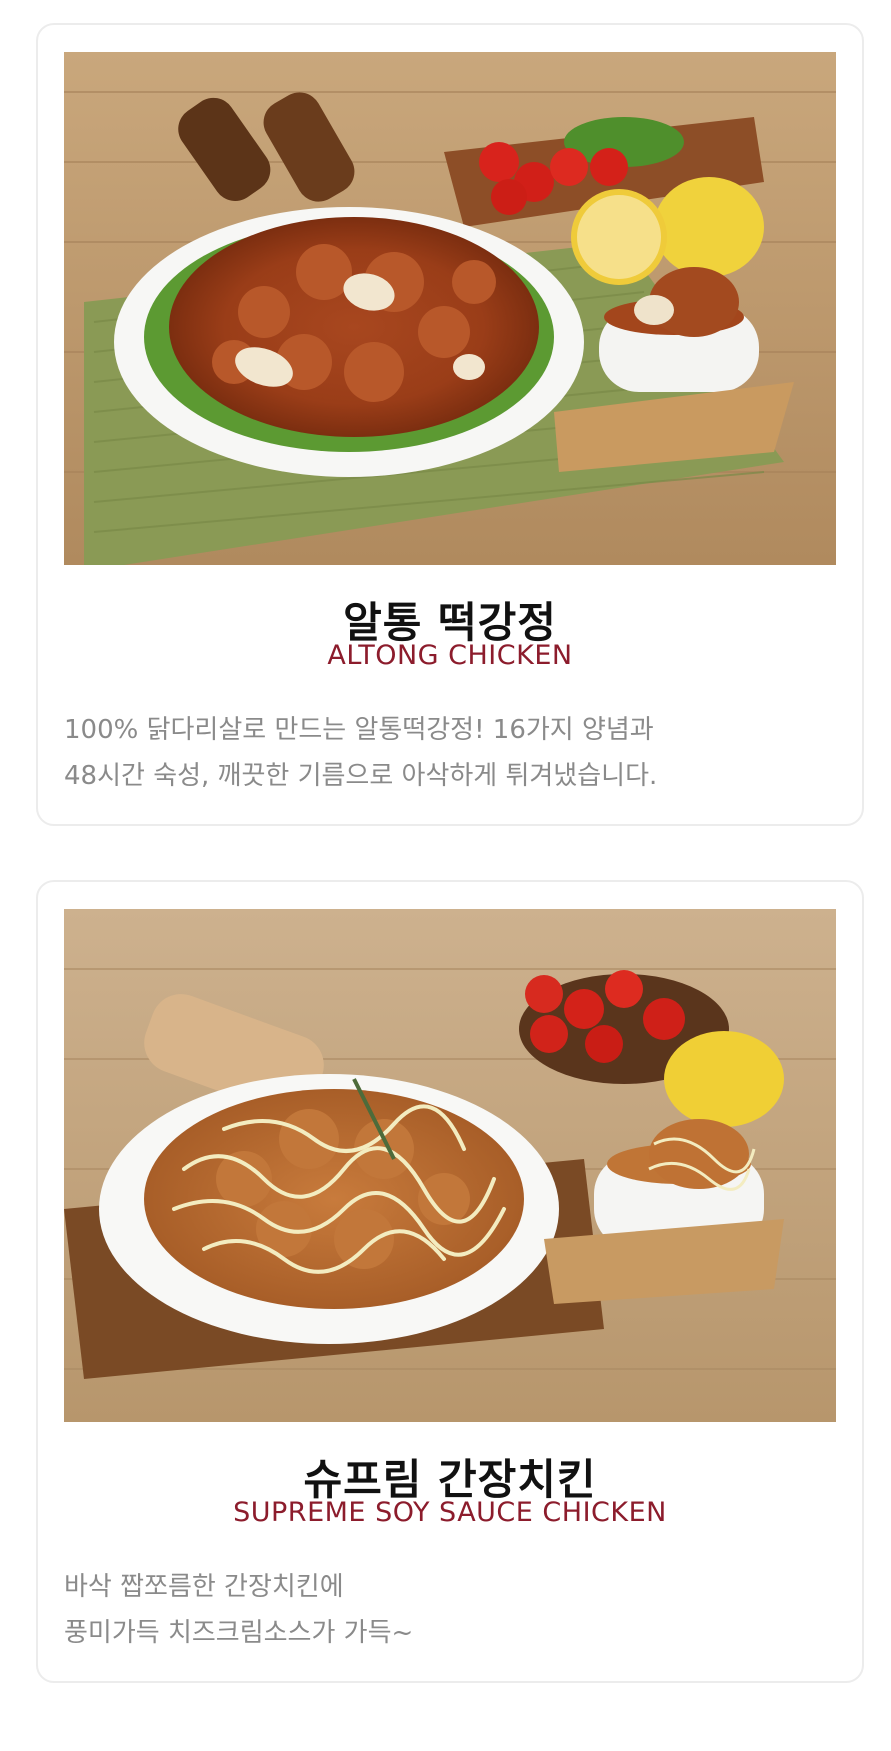 The width and height of the screenshot is (891, 1751). Describe the element at coordinates (450, 655) in the screenshot. I see `menu-subtitle: ALTONG CHICKEN` at that location.